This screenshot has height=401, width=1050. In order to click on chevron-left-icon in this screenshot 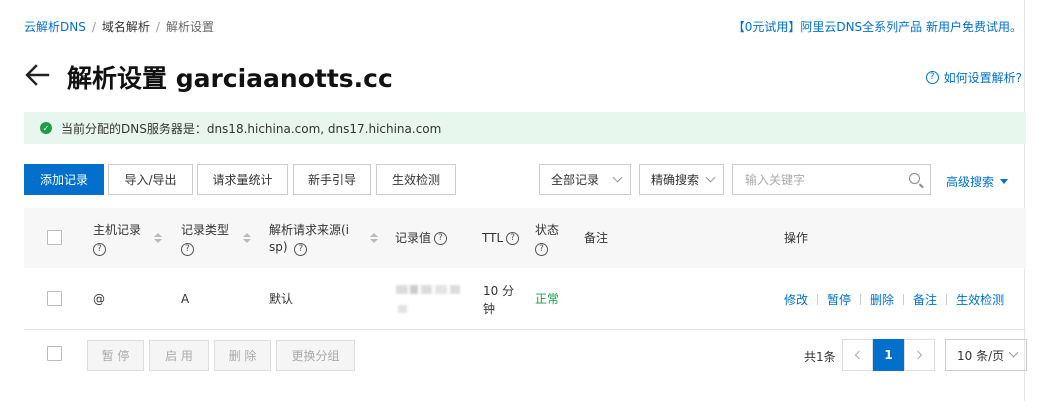, I will do `click(859, 355)`.